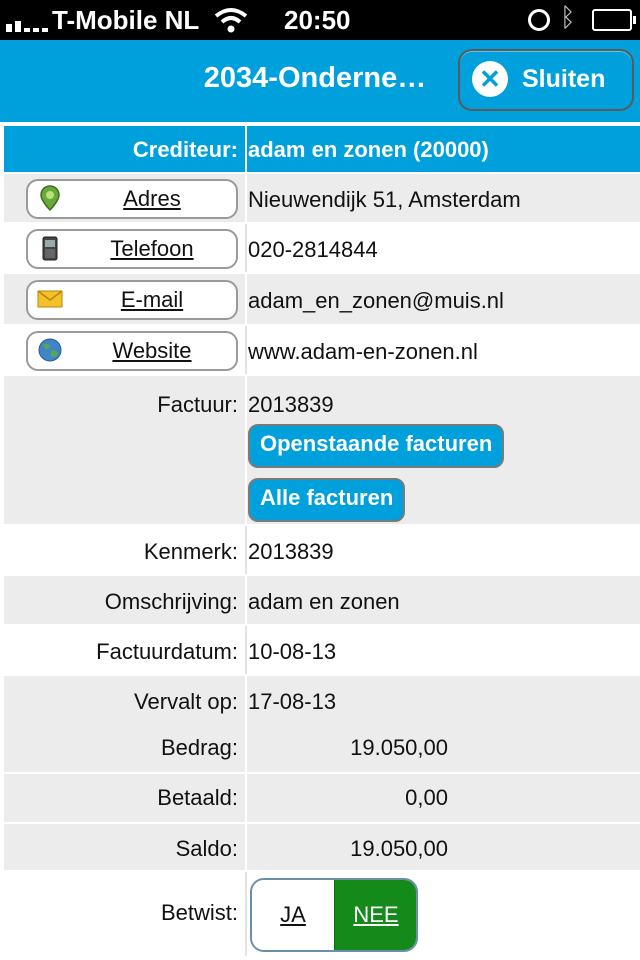  I want to click on email-value: adam_en_zonen@muis.nl, so click(376, 300).